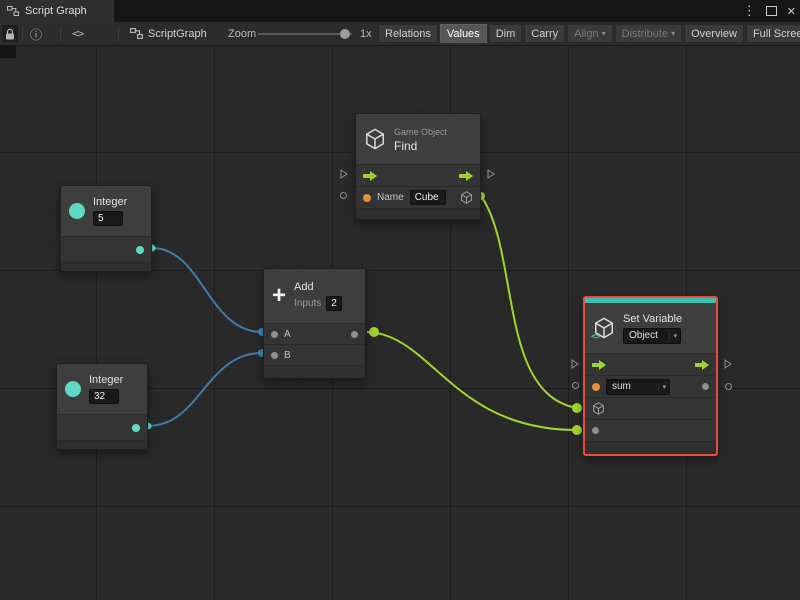 The image size is (800, 600). What do you see at coordinates (22, 34) in the screenshot?
I see `toolbar-separator` at bounding box center [22, 34].